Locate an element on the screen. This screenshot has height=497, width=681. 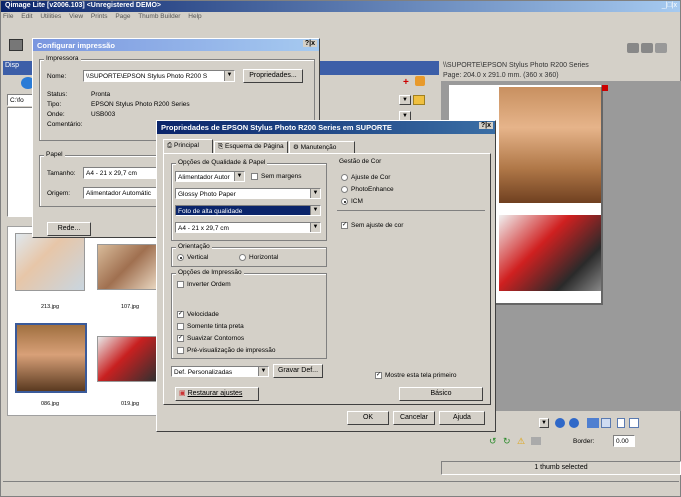
menu-utilities: Utilities is located at coordinates (50, 16).